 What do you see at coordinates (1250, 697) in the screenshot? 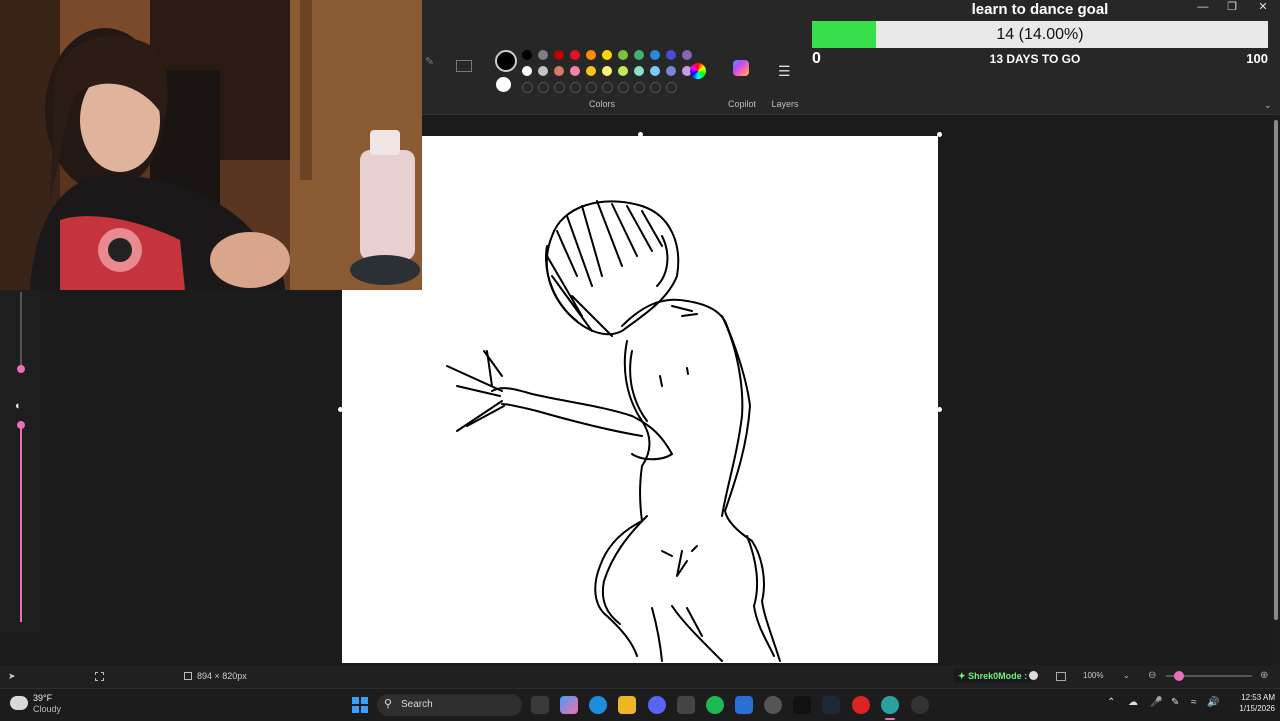
I see `clock-time: 12:53 AM` at bounding box center [1250, 697].